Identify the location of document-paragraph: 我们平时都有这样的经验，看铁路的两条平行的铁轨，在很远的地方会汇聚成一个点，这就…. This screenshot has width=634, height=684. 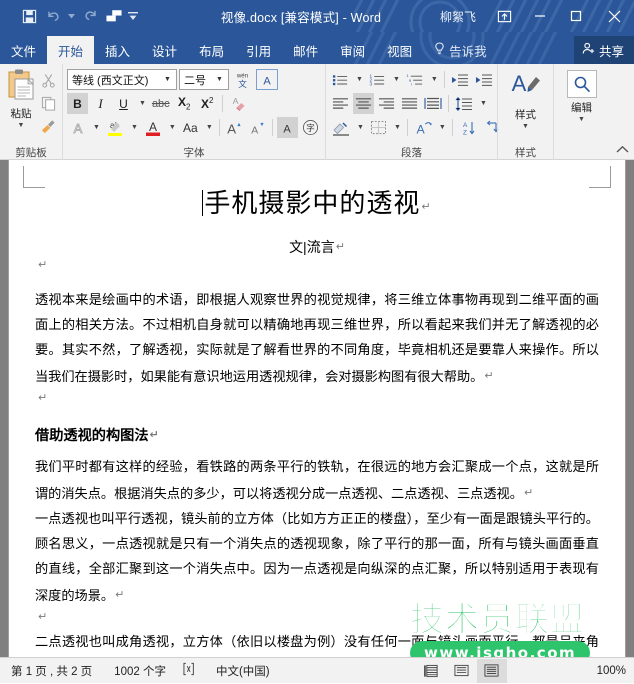
(317, 481).